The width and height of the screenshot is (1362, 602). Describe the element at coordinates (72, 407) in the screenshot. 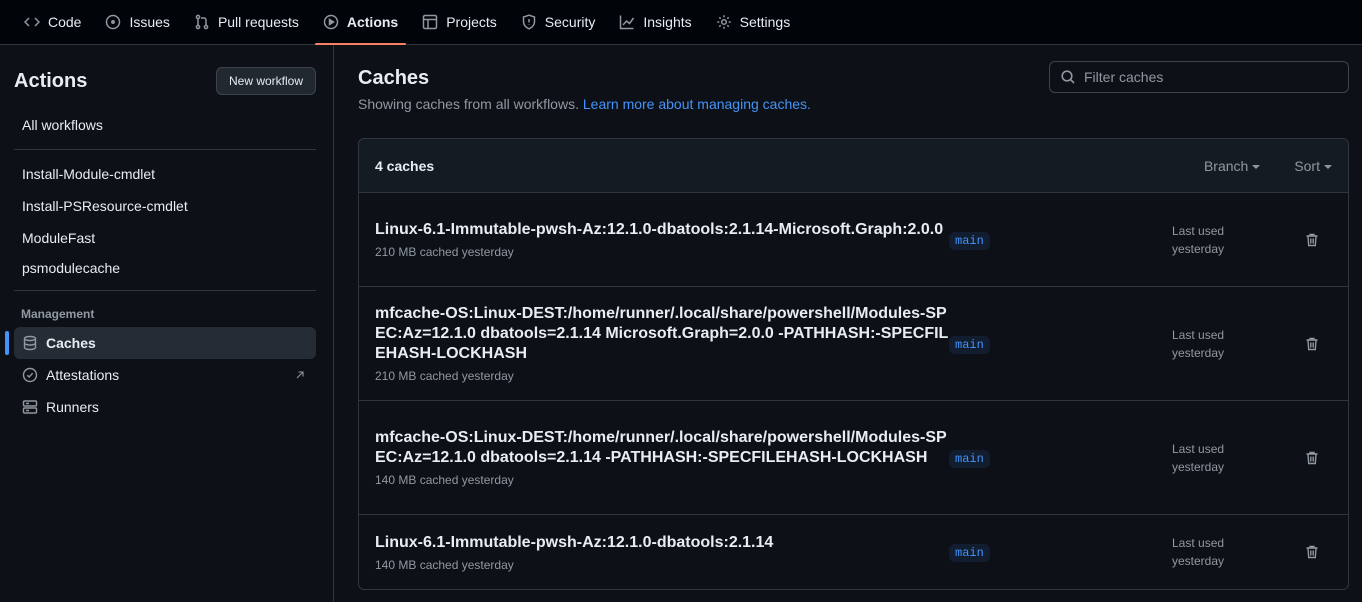

I see `sidebar-item-label: Runners` at that location.